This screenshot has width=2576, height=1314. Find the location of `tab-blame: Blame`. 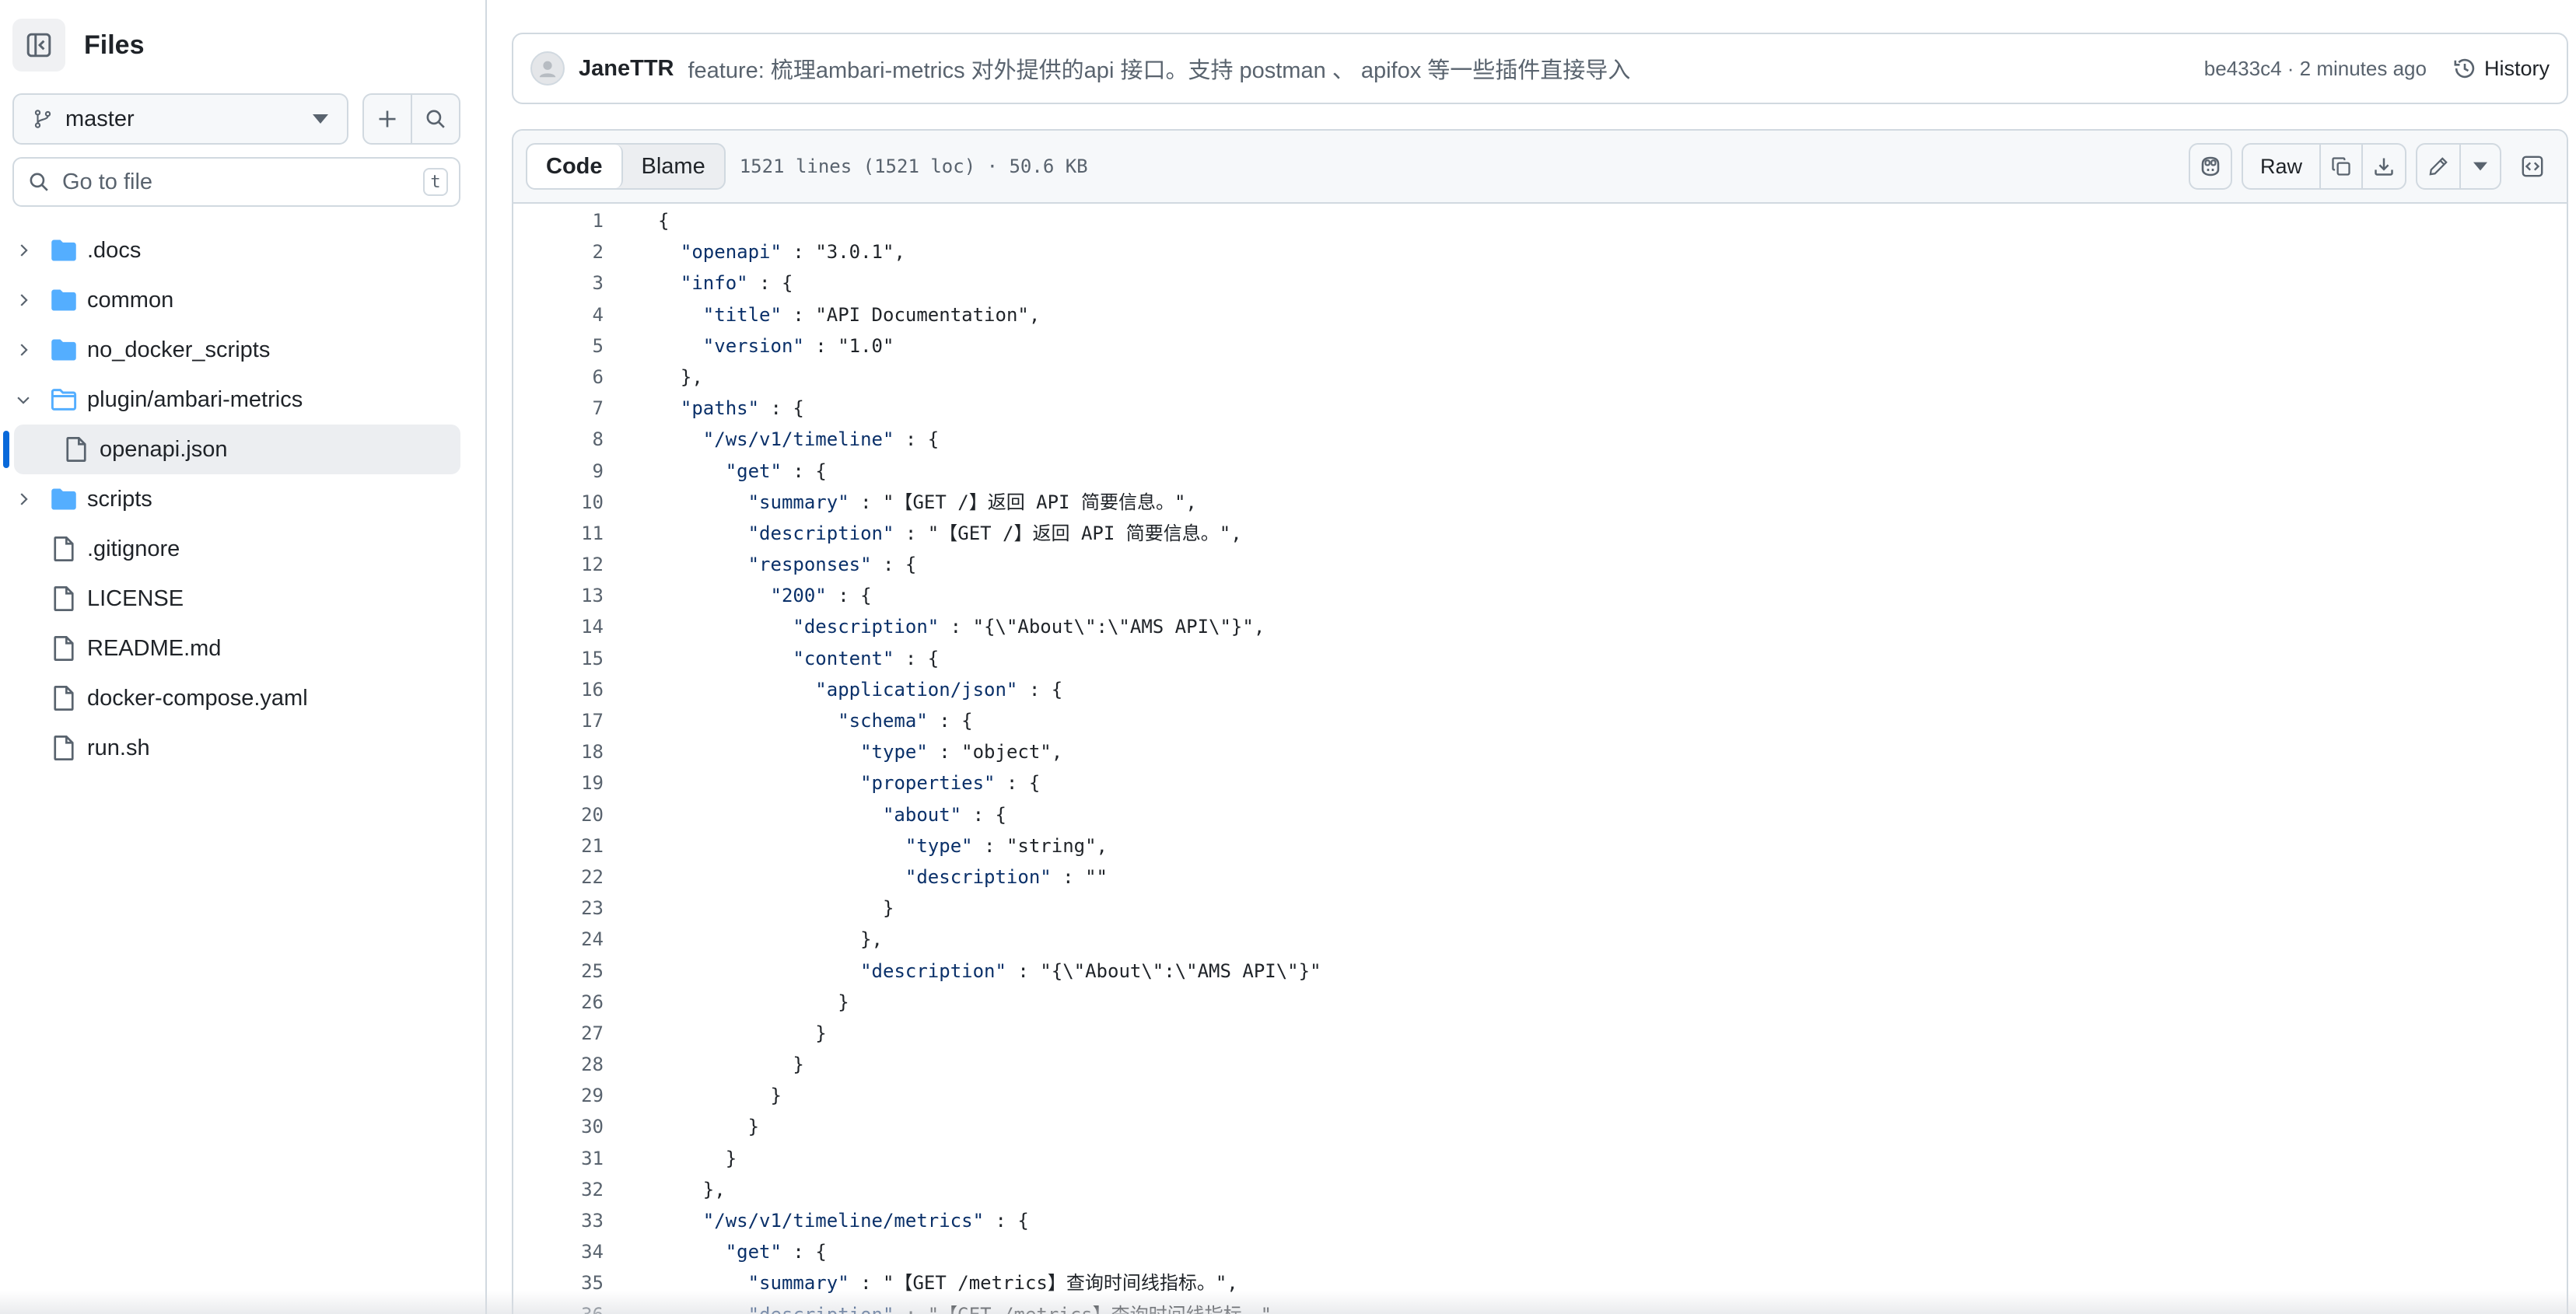

tab-blame: Blame is located at coordinates (673, 166).